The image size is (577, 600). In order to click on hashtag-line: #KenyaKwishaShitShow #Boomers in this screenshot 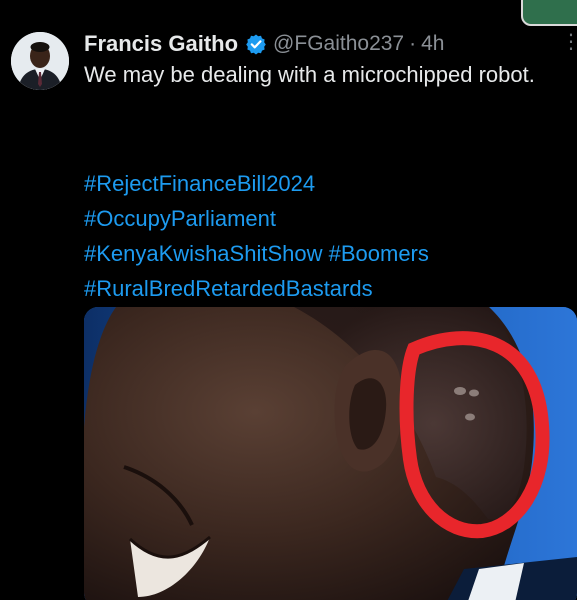, I will do `click(324, 253)`.